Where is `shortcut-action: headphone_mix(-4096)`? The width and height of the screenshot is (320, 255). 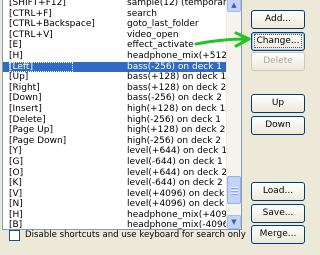
shortcut-action: headphone_mix(-4096) is located at coordinates (179, 225).